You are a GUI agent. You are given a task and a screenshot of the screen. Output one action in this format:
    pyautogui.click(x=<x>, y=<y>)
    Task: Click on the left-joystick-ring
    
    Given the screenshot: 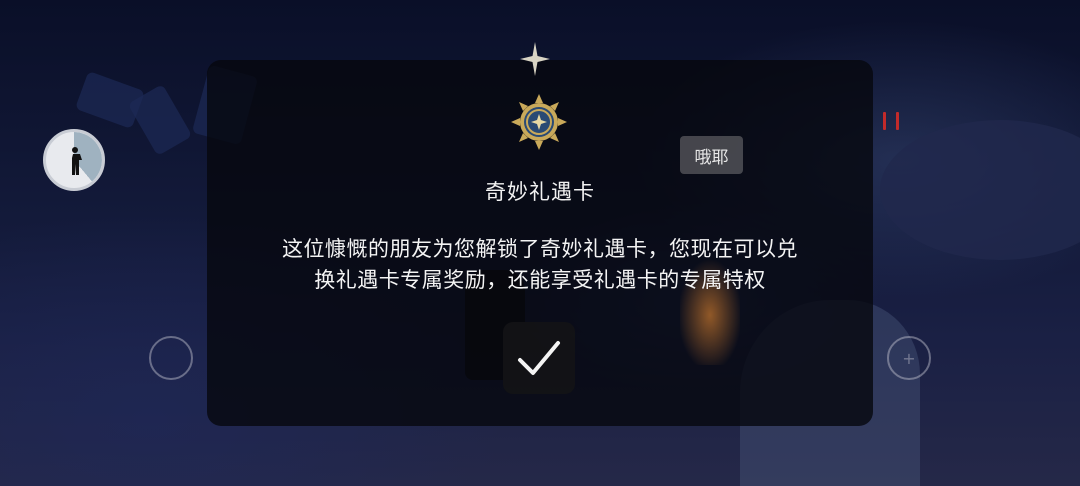 What is the action you would take?
    pyautogui.click(x=171, y=358)
    